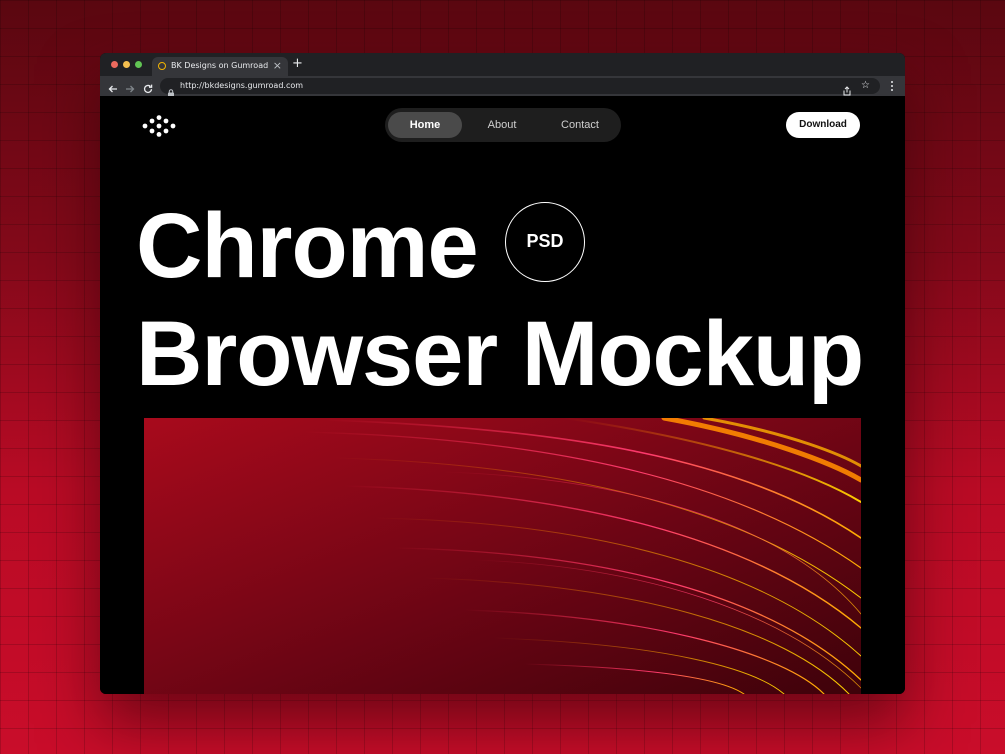 This screenshot has height=754, width=1005. What do you see at coordinates (297, 64) in the screenshot?
I see `new-tab-button: +` at bounding box center [297, 64].